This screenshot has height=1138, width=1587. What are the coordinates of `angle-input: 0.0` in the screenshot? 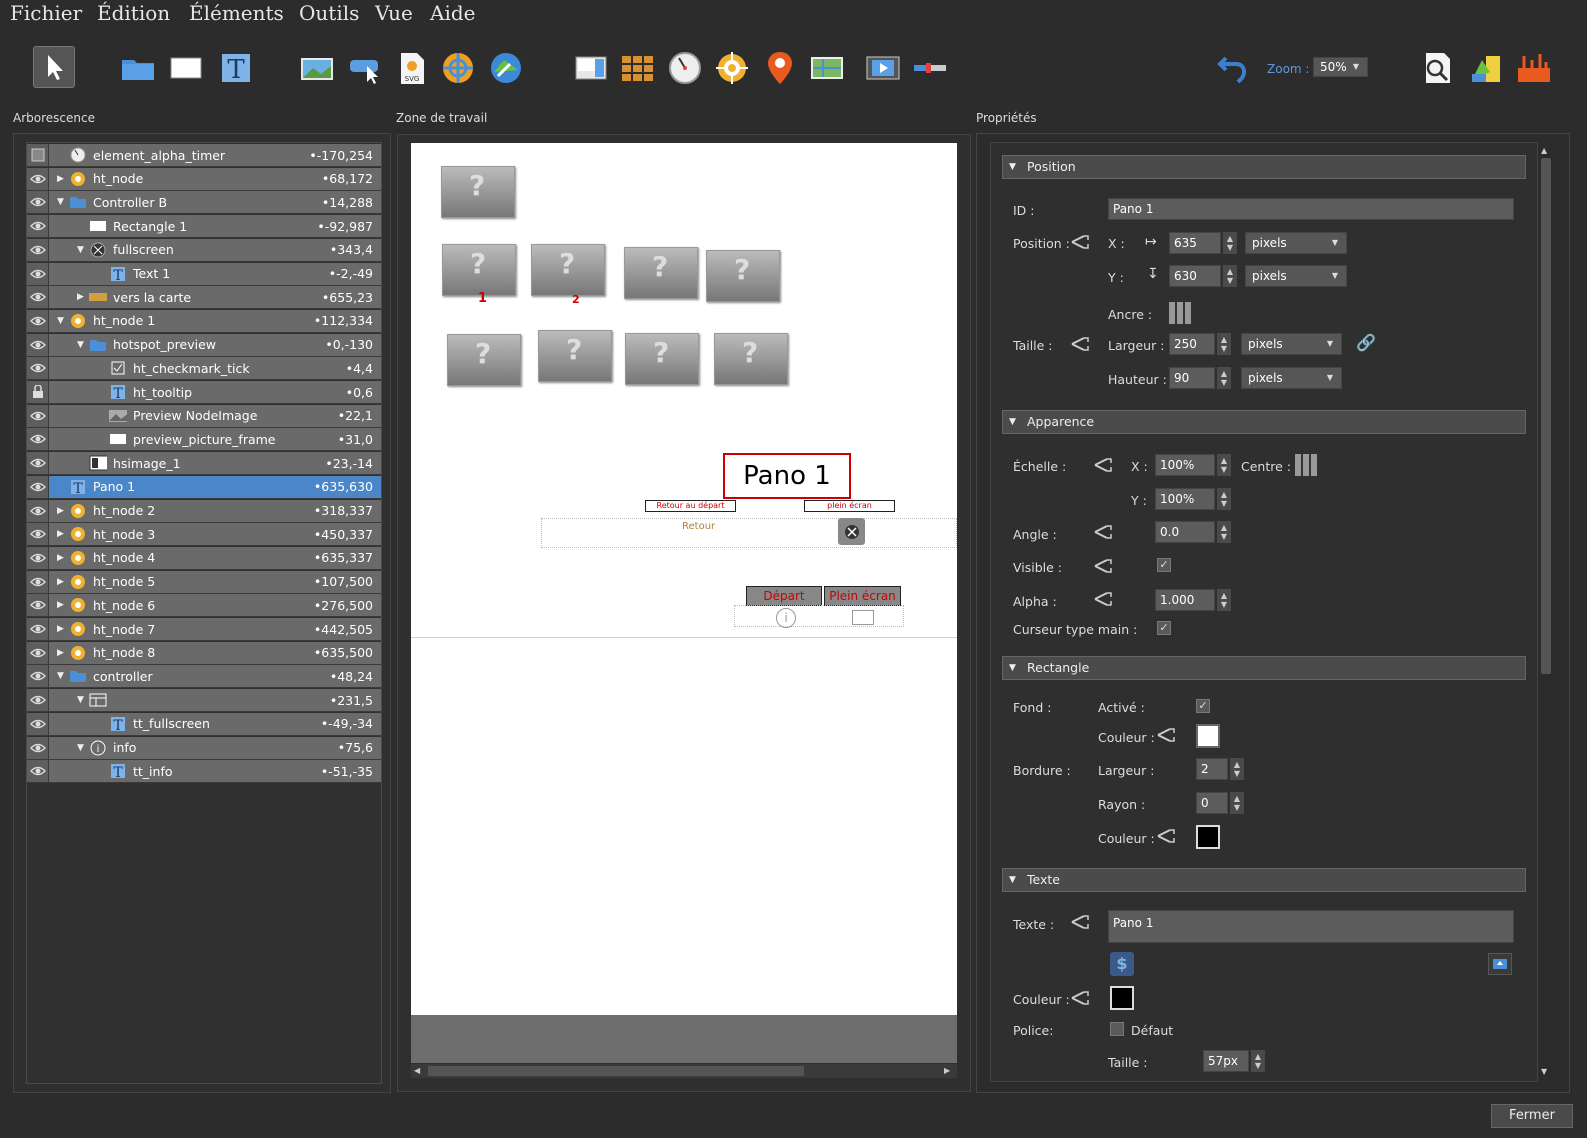 It's located at (1185, 532).